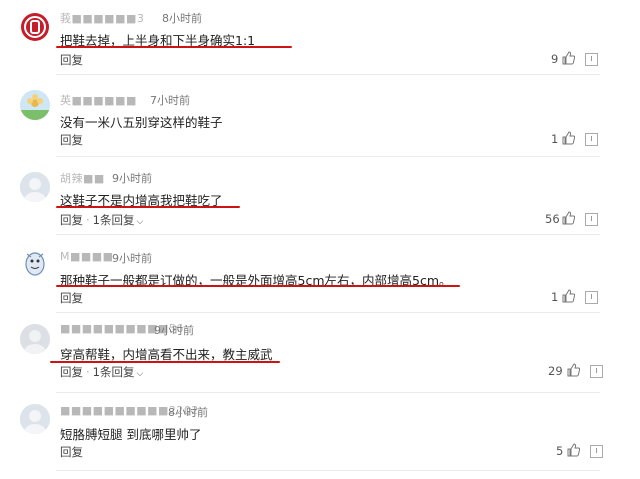  What do you see at coordinates (87, 256) in the screenshot?
I see `comment-author: M■■■■` at bounding box center [87, 256].